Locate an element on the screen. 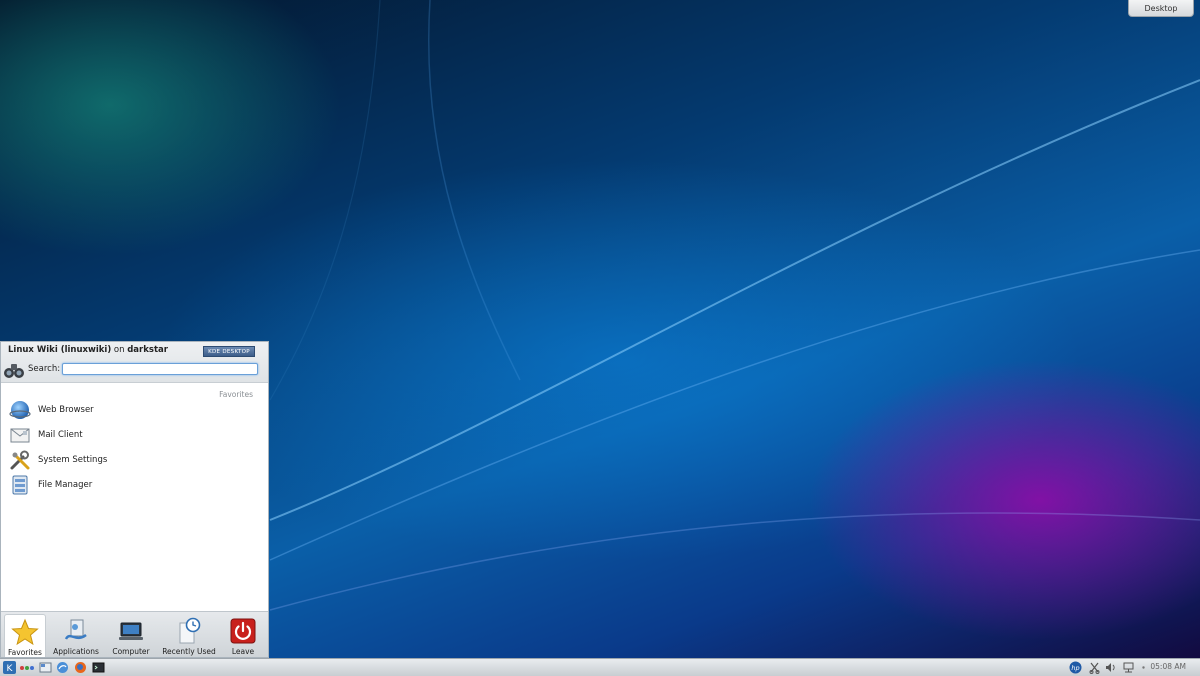 This screenshot has width=1200, height=676. tab-label: Computer is located at coordinates (131, 651).